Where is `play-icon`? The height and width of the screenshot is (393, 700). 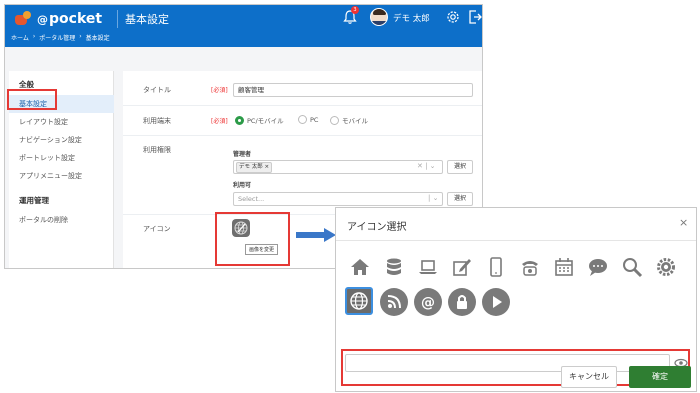
play-icon is located at coordinates (496, 302).